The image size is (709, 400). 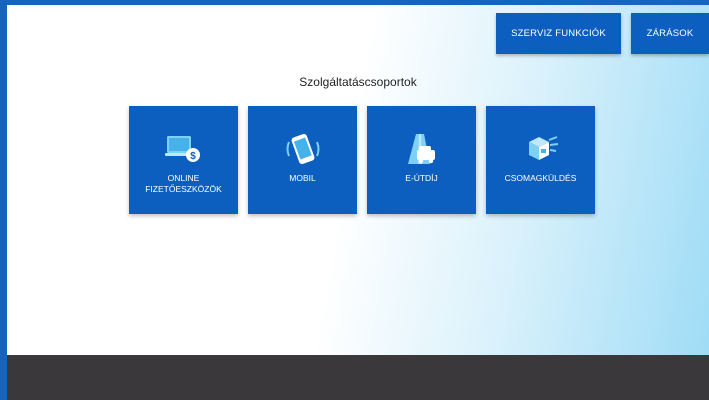 What do you see at coordinates (670, 33) in the screenshot?
I see `closings-button: ZÁRÁSOK` at bounding box center [670, 33].